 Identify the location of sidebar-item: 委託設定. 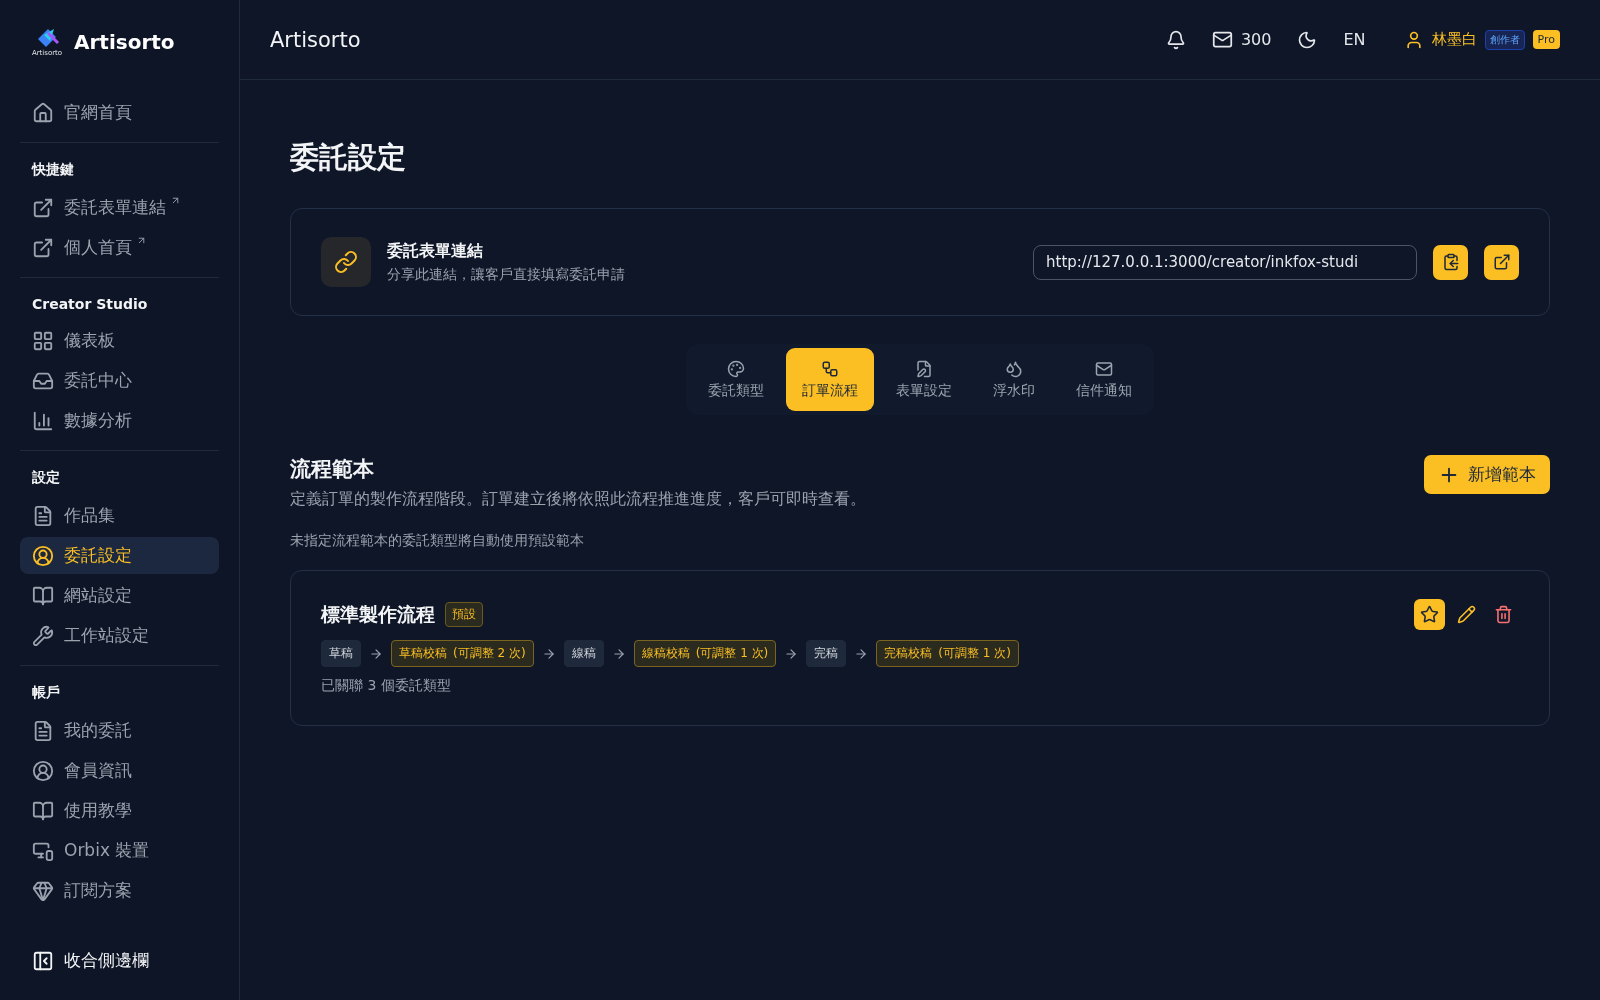
(119, 555).